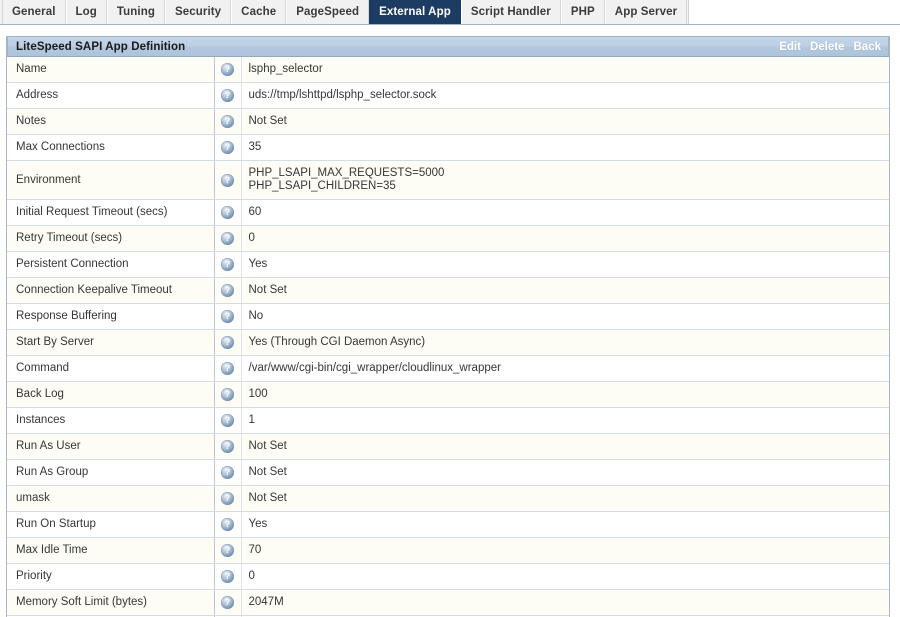 Image resolution: width=900 pixels, height=617 pixels. I want to click on table-row: umask Not Set, so click(448, 498).